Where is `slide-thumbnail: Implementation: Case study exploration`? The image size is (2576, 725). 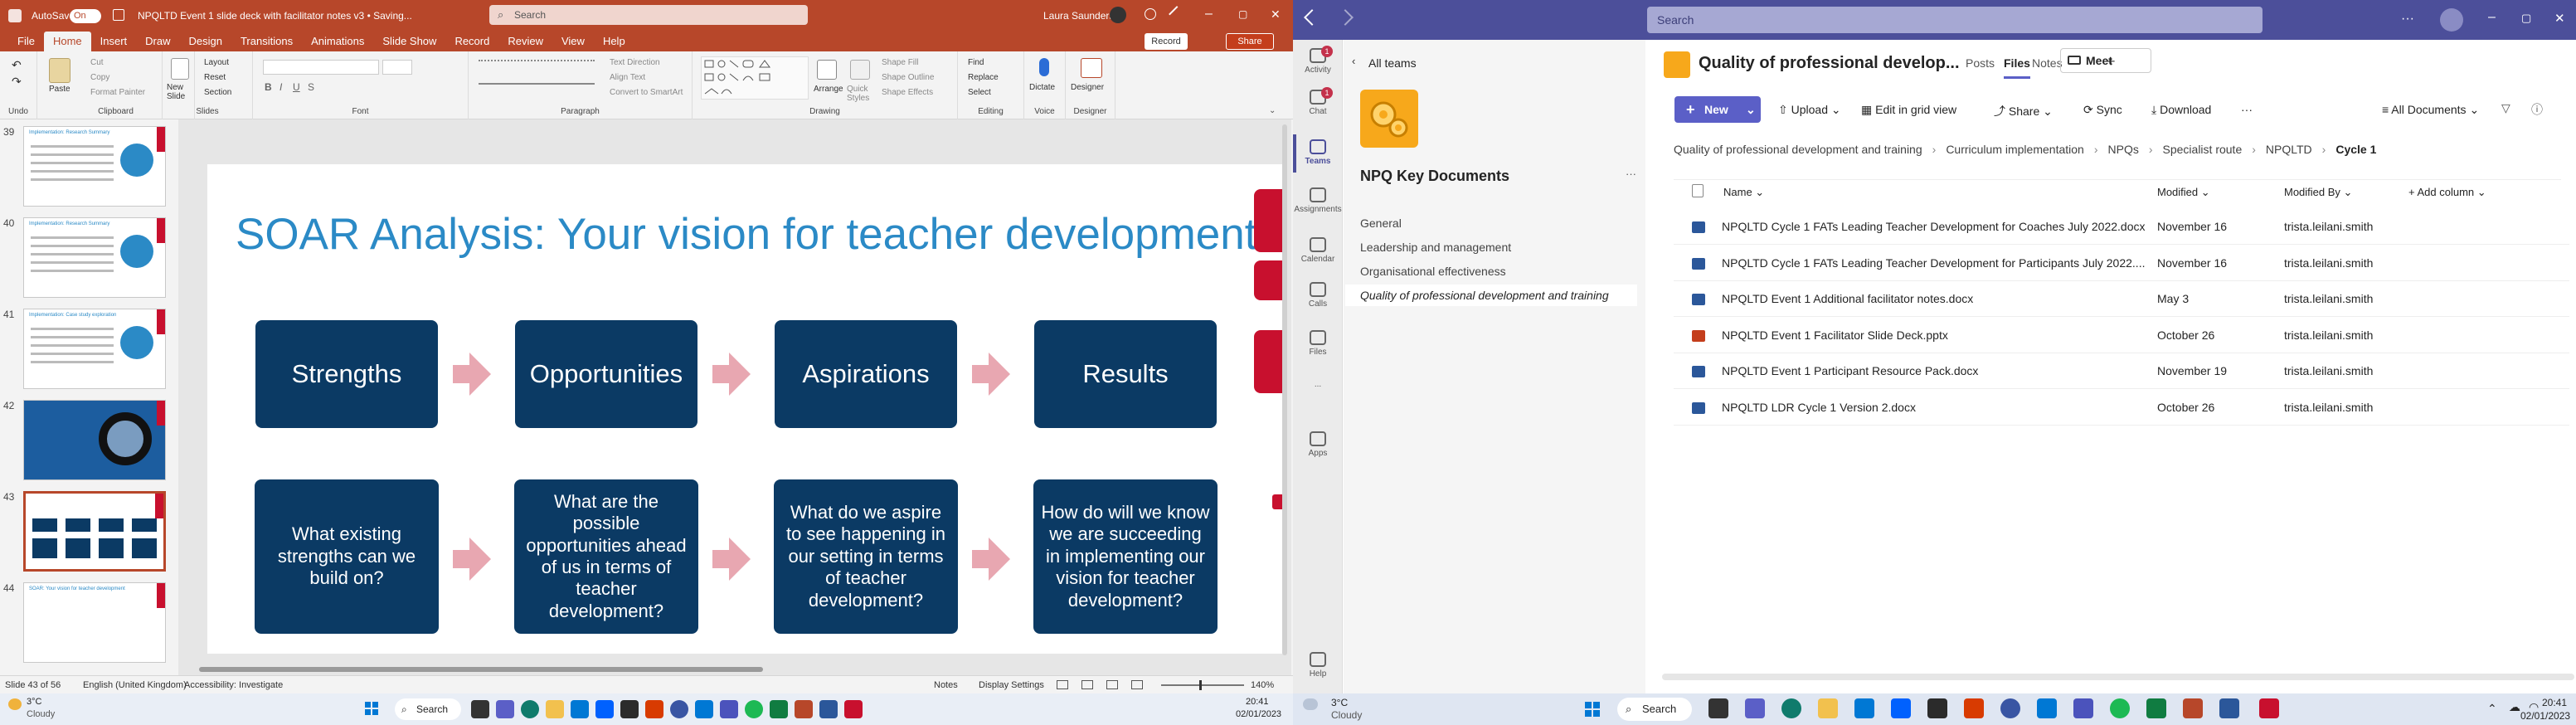 slide-thumbnail: Implementation: Case study exploration is located at coordinates (95, 349).